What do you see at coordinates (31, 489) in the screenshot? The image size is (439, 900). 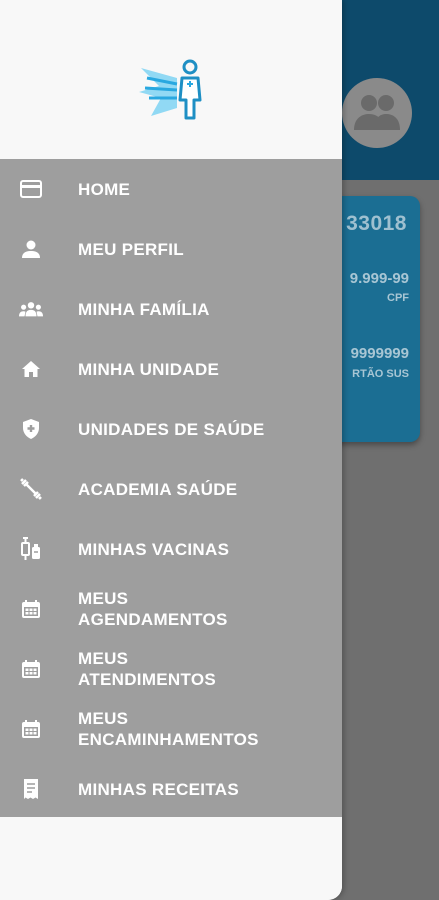 I see `dumbbell-icon` at bounding box center [31, 489].